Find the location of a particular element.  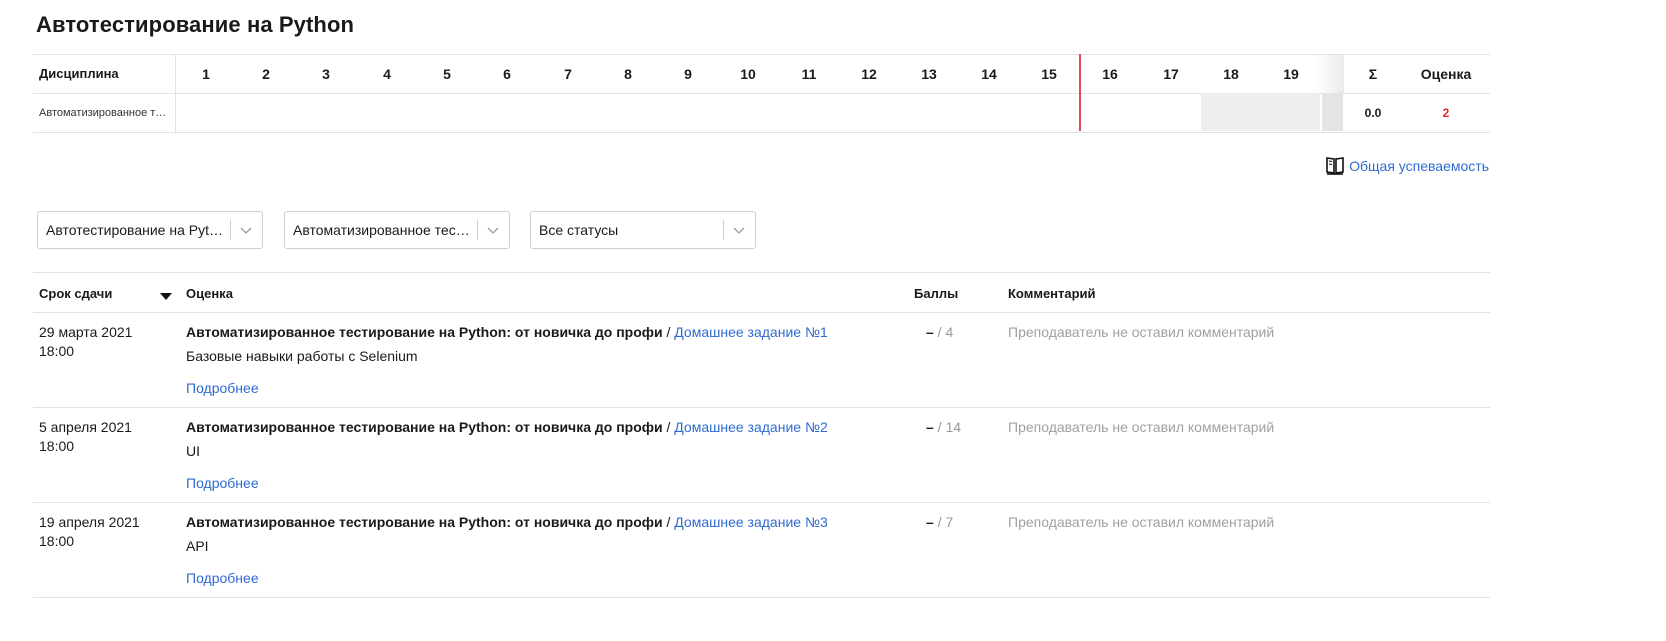

grade-header: Оценка is located at coordinates (1446, 74).